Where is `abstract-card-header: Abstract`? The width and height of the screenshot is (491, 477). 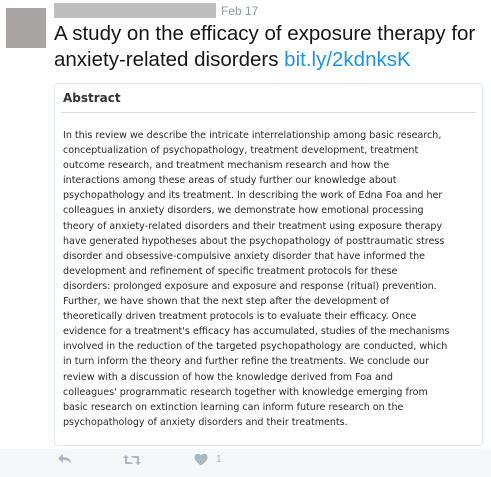
abstract-card-header: Abstract is located at coordinates (268, 98).